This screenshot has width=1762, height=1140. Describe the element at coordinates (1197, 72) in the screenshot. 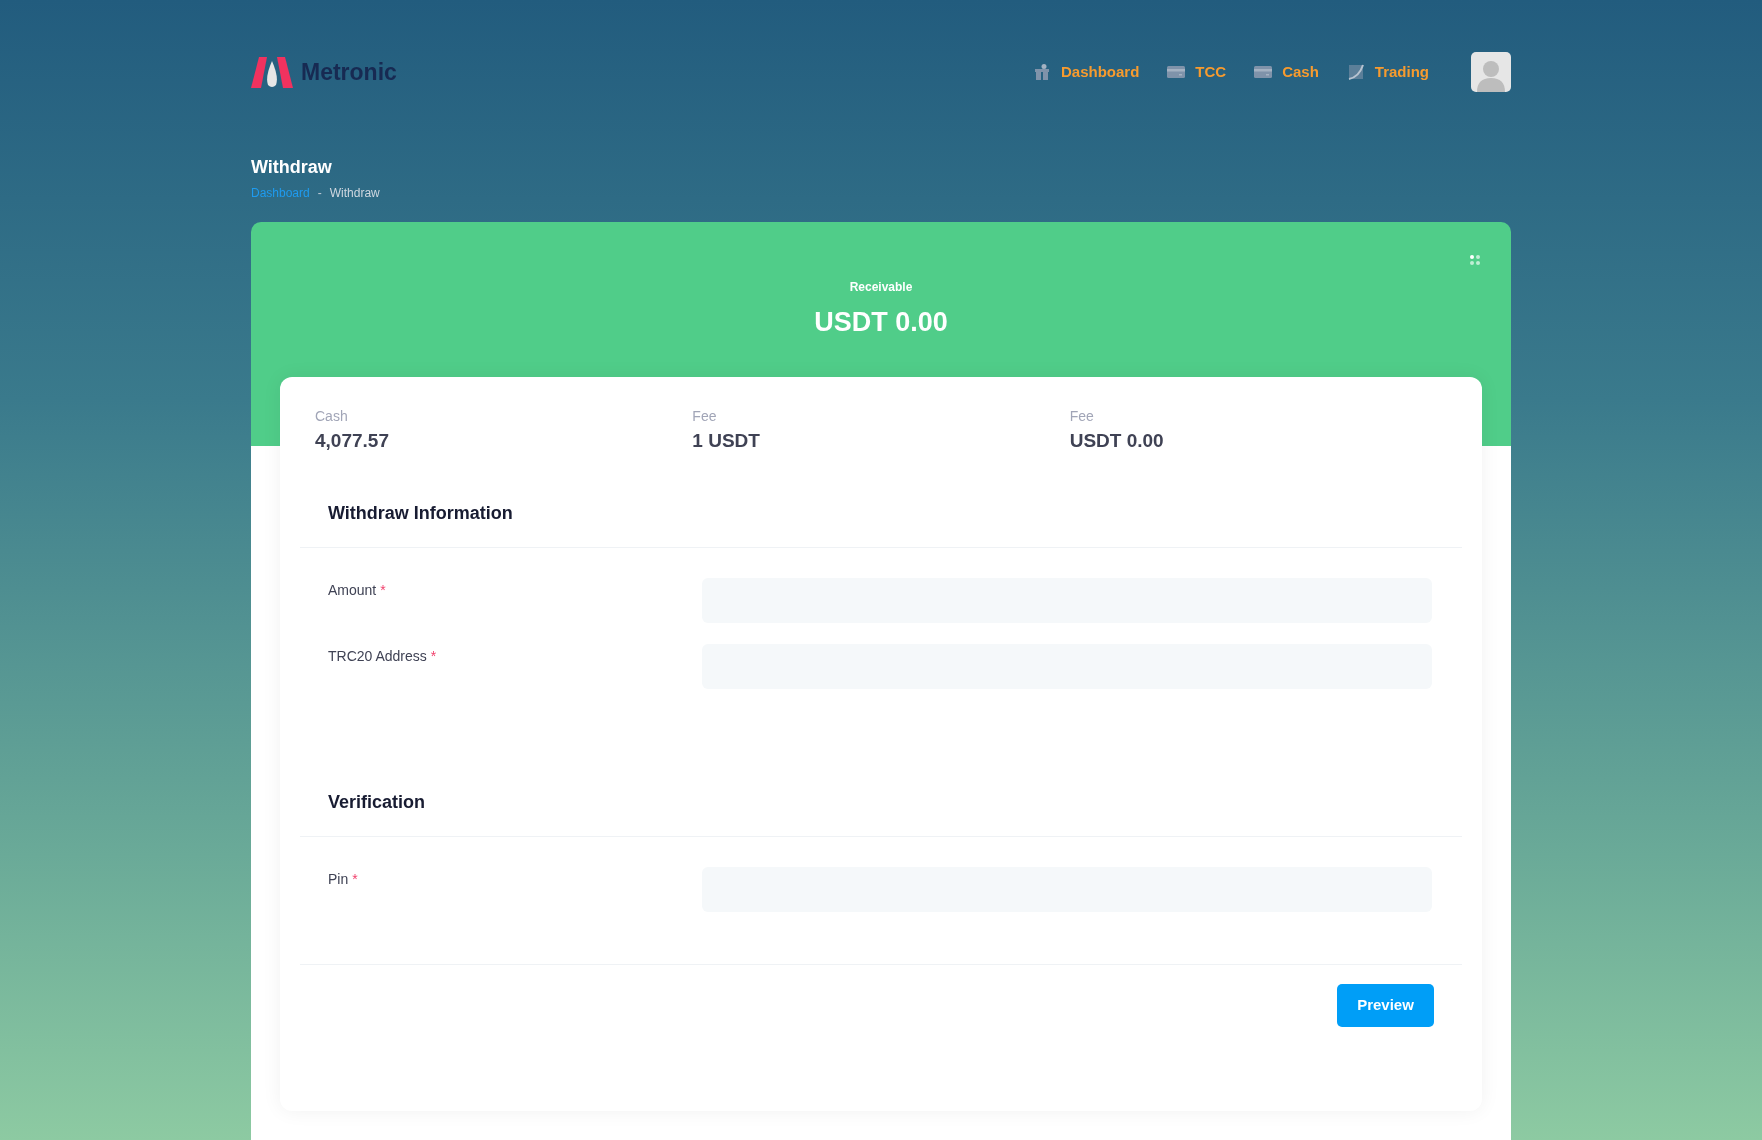

I see `nav-link: TCC` at that location.